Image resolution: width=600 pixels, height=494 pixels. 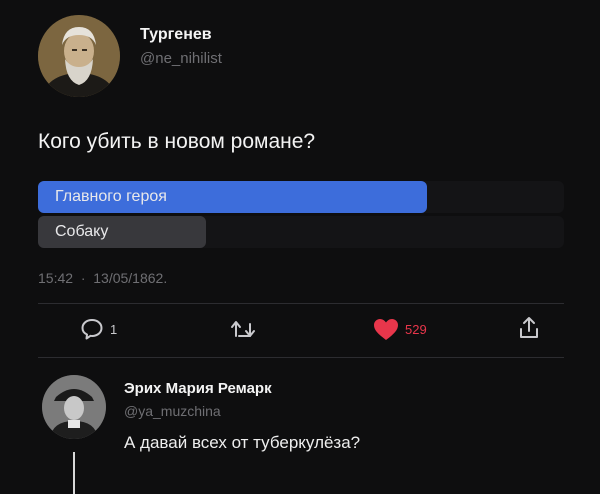 What do you see at coordinates (301, 197) in the screenshot?
I see `poll-option-1: Главного героя` at bounding box center [301, 197].